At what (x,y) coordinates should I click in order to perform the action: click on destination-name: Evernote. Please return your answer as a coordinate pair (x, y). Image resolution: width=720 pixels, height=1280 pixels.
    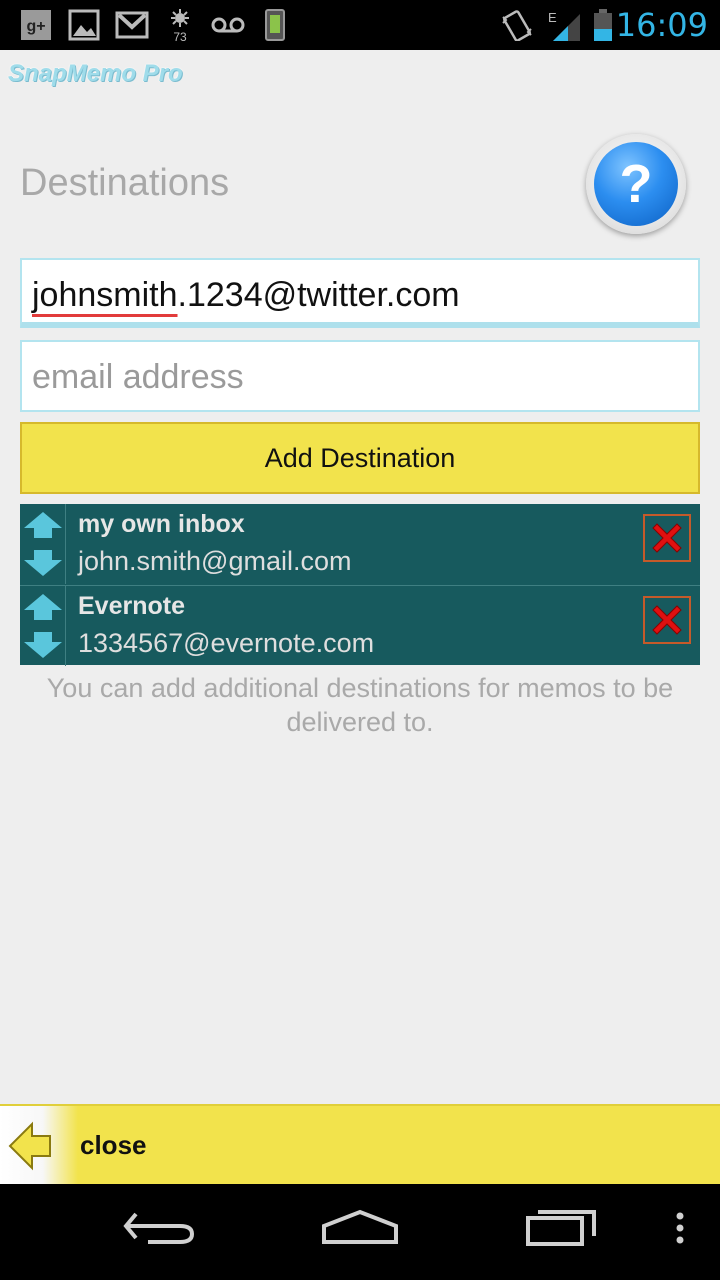
    Looking at the image, I should click on (131, 606).